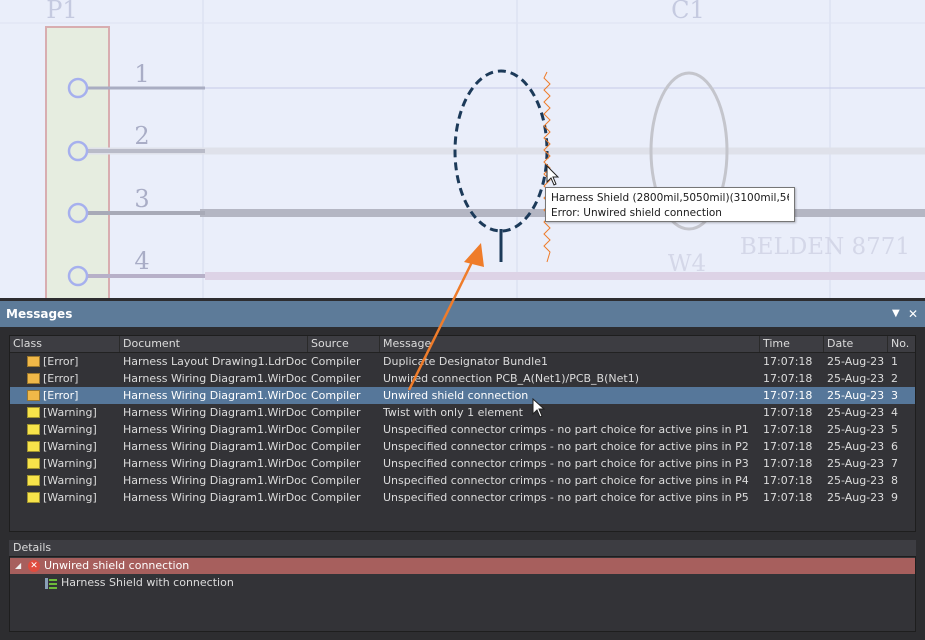 This screenshot has height=640, width=925. Describe the element at coordinates (894, 497) in the screenshot. I see `cell-no: 9` at that location.